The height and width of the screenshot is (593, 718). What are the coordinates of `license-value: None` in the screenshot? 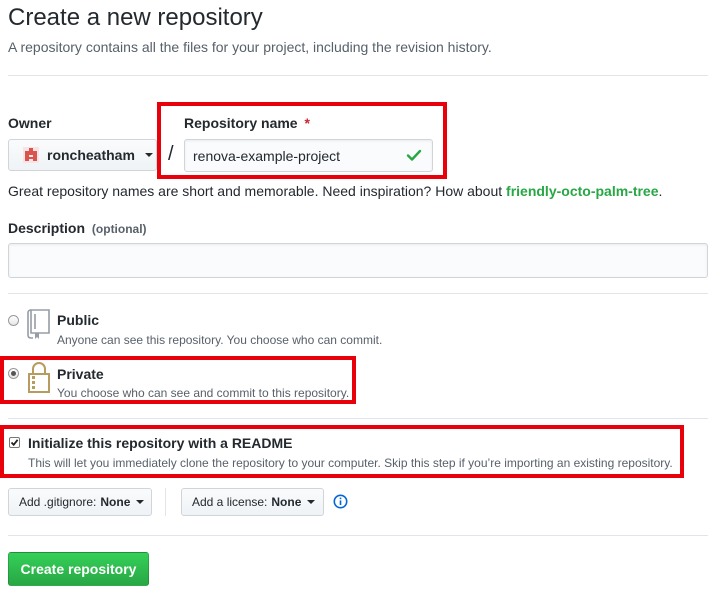 It's located at (286, 502).